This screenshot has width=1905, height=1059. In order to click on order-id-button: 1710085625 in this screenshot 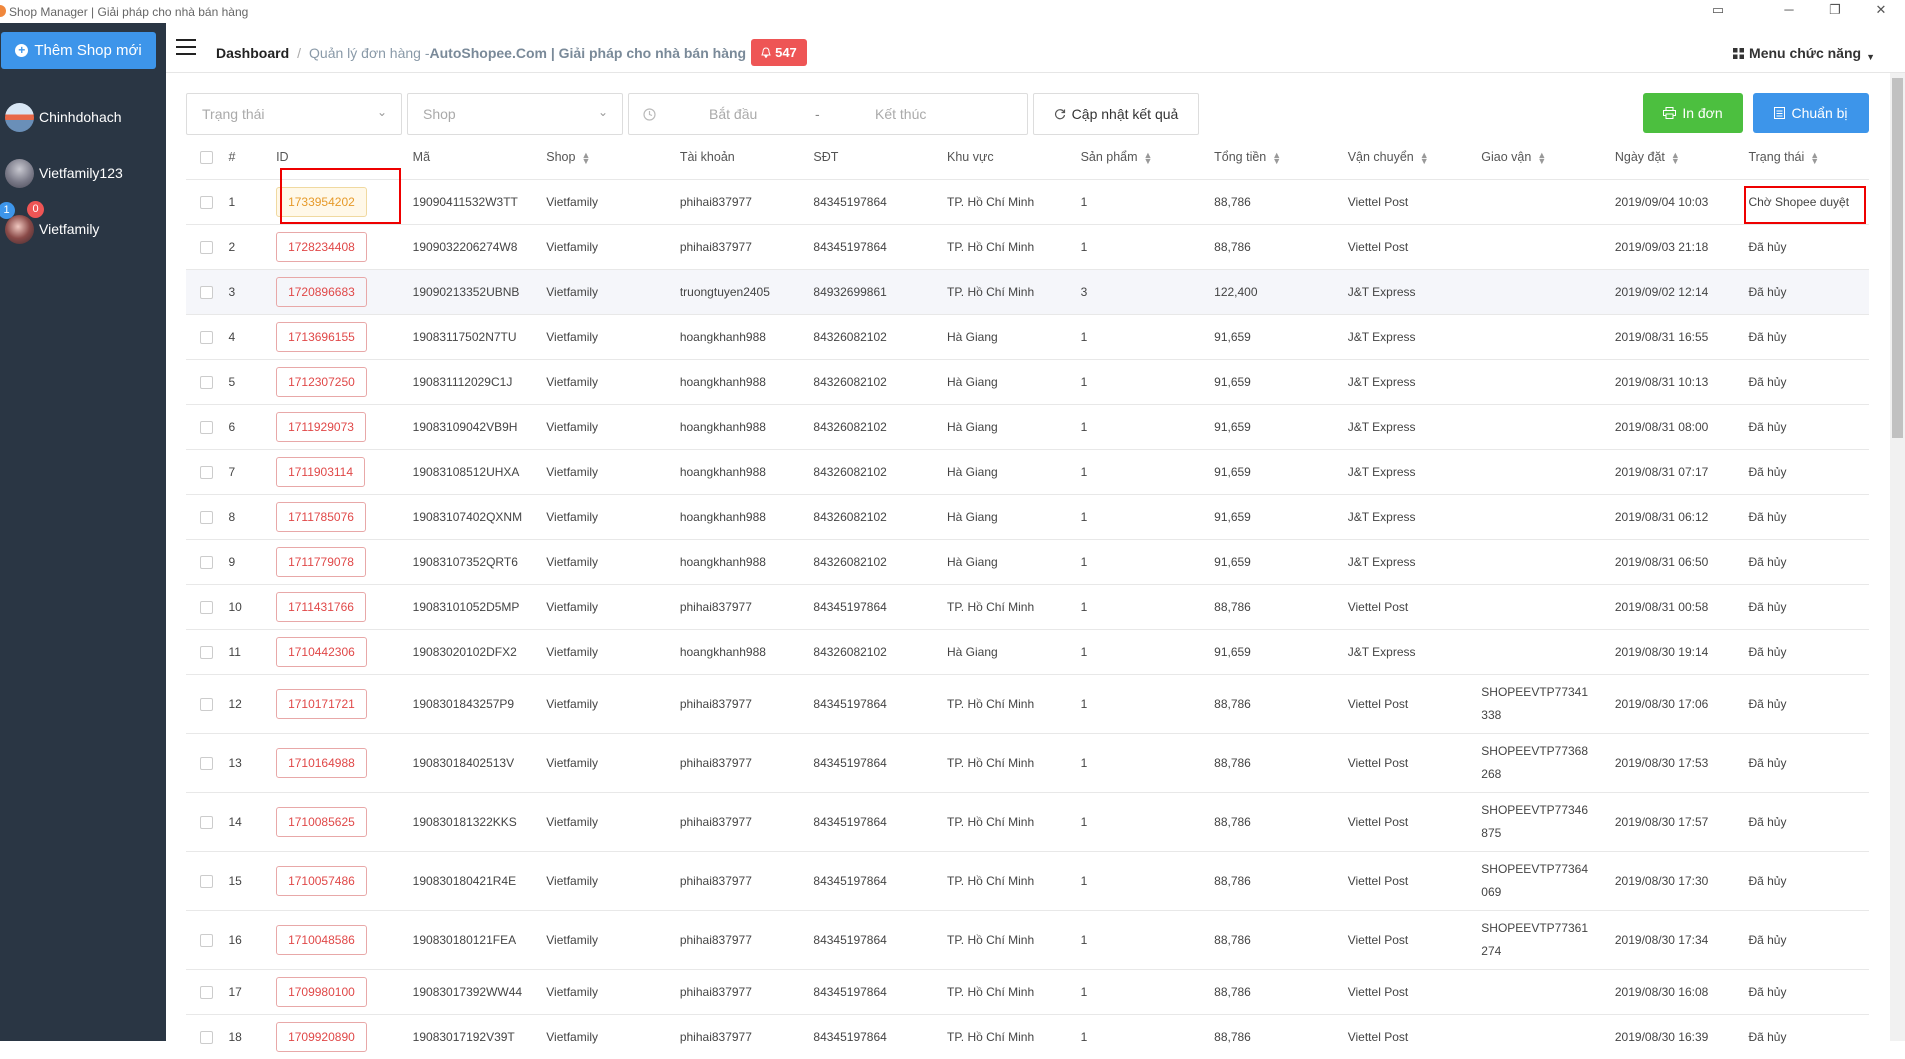, I will do `click(321, 821)`.